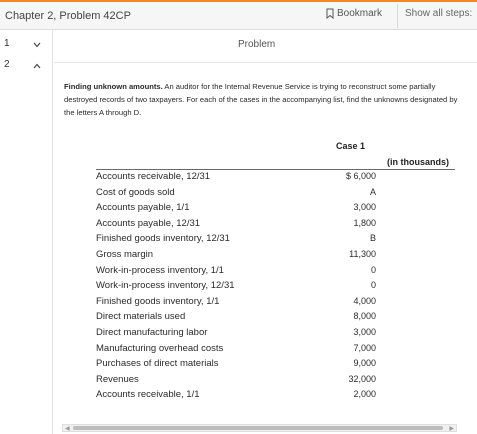  Describe the element at coordinates (364, 300) in the screenshot. I see `row-value: 4,000` at that location.